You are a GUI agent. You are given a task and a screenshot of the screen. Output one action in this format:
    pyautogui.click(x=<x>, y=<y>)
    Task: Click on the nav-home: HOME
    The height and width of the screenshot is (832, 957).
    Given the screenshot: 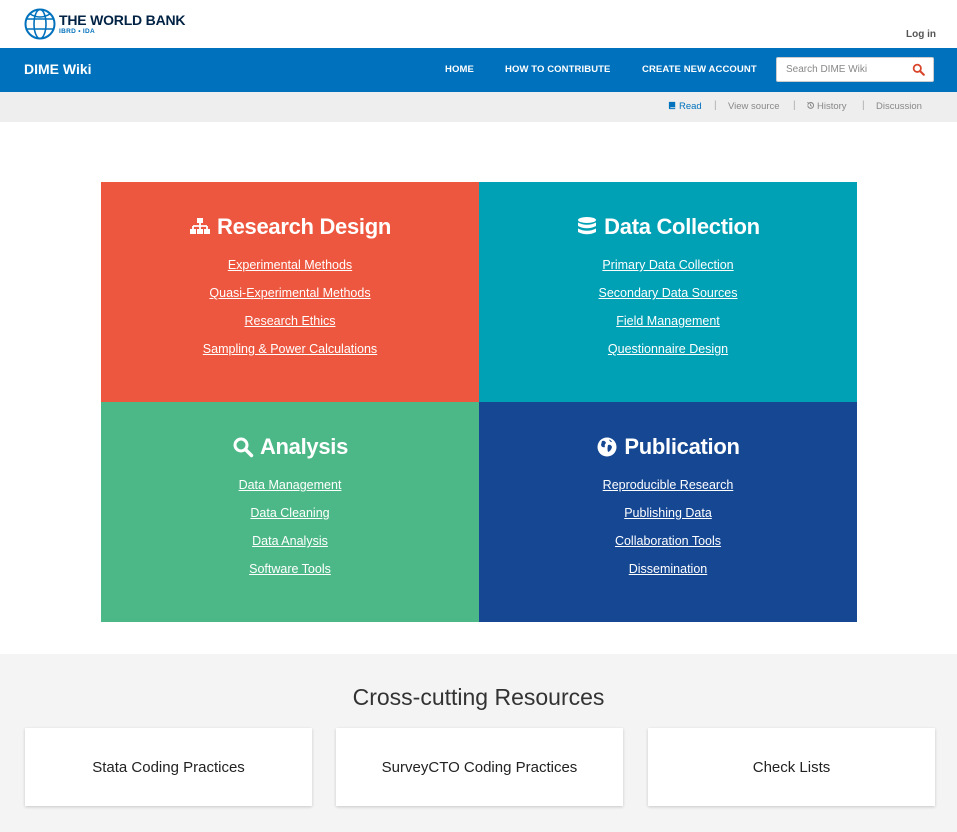 What is the action you would take?
    pyautogui.click(x=459, y=69)
    